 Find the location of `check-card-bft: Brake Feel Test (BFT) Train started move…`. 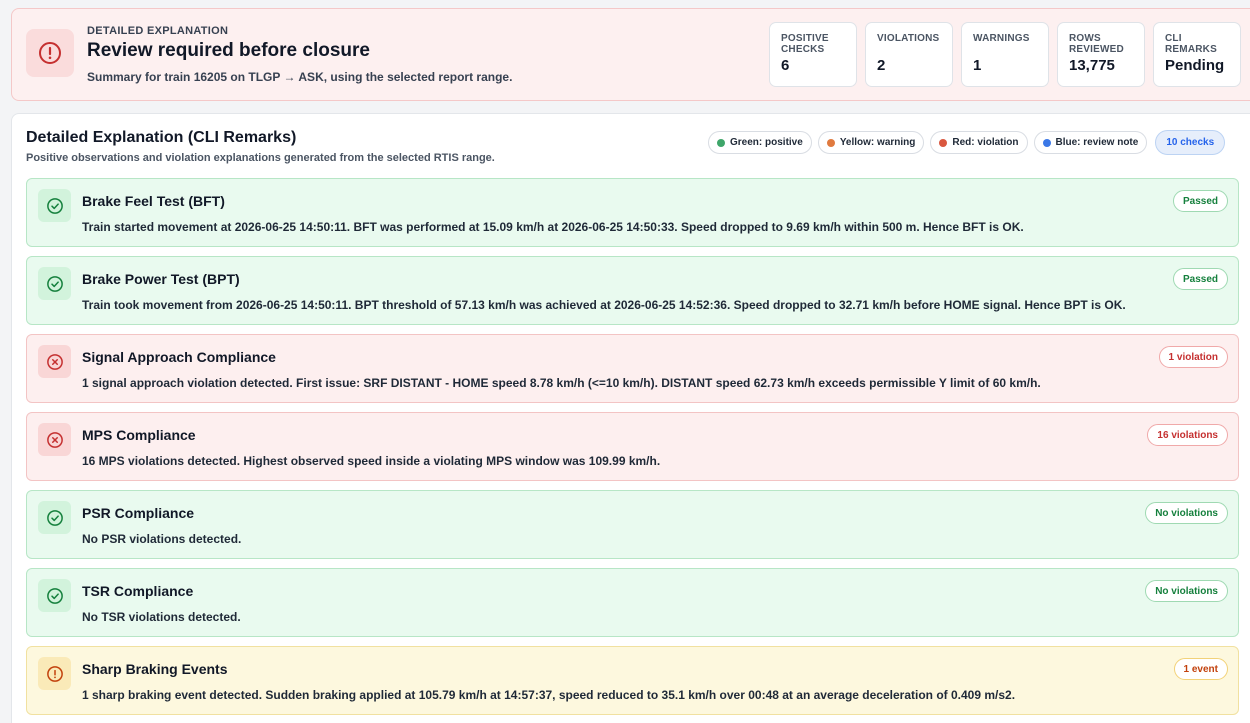

check-card-bft: Brake Feel Test (BFT) Train started move… is located at coordinates (632, 212).